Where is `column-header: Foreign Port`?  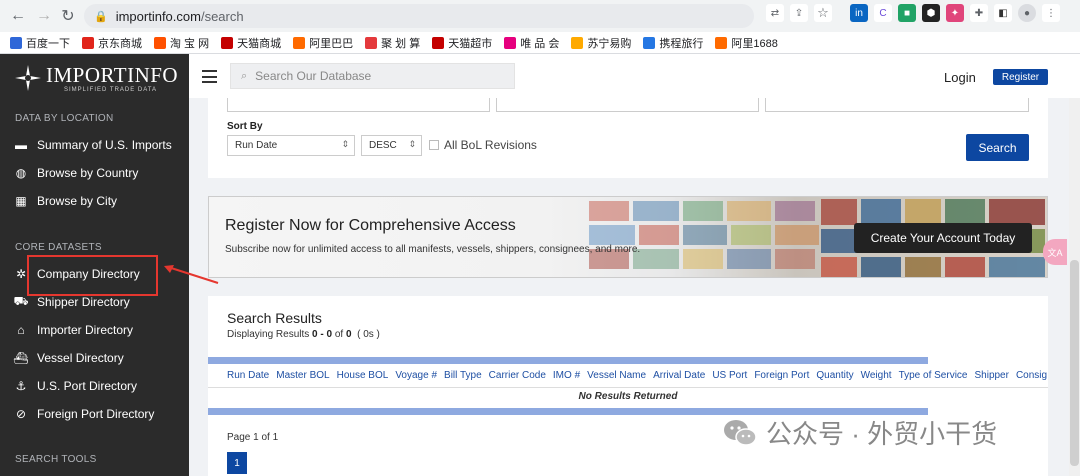
column-header: Foreign Port is located at coordinates (781, 377).